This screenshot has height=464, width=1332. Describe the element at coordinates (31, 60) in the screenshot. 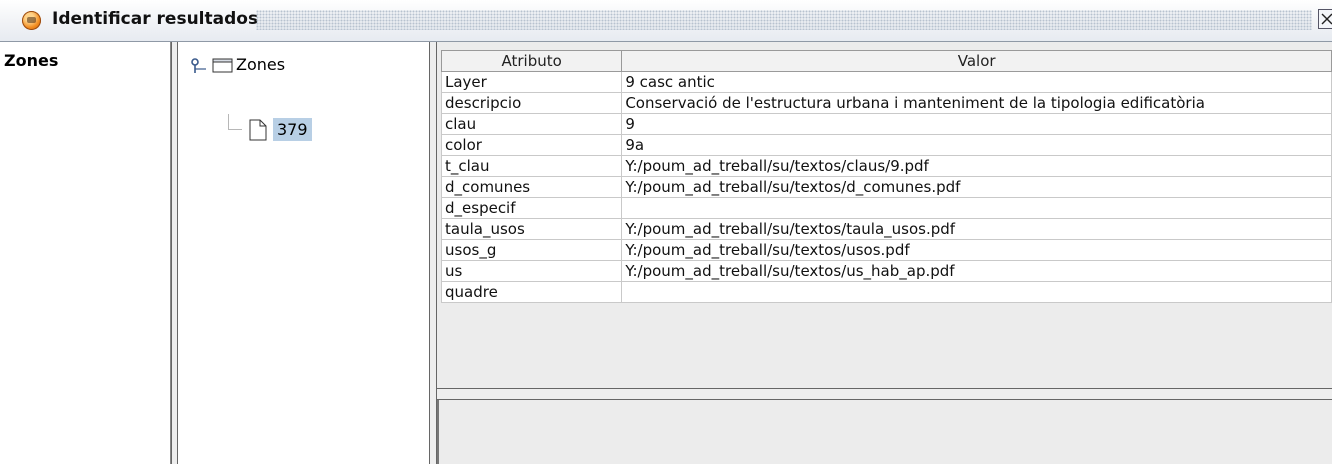

I see `layer-name-label: Zones` at that location.